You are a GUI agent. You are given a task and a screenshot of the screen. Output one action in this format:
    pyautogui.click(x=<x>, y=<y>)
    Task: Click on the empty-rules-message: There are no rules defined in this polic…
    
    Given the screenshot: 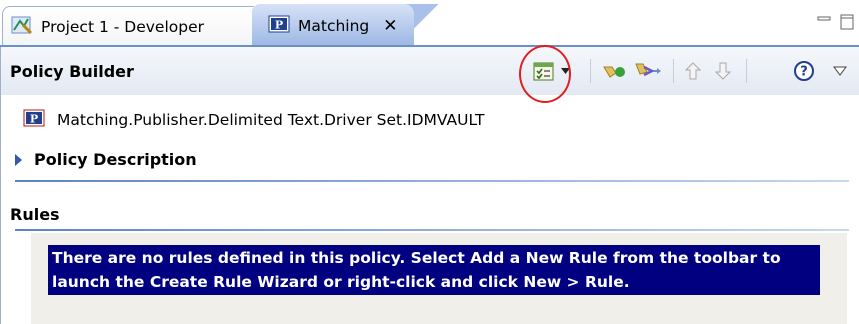 What is the action you would take?
    pyautogui.click(x=434, y=270)
    